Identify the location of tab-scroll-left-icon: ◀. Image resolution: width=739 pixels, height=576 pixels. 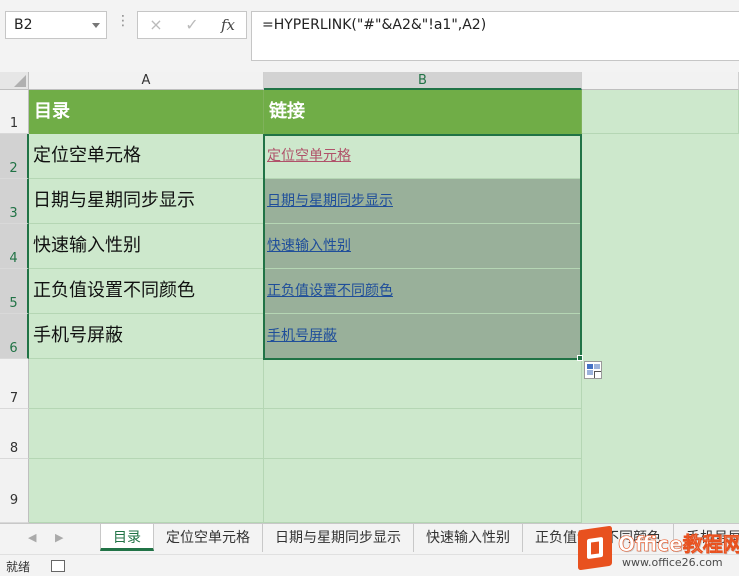
(32, 537).